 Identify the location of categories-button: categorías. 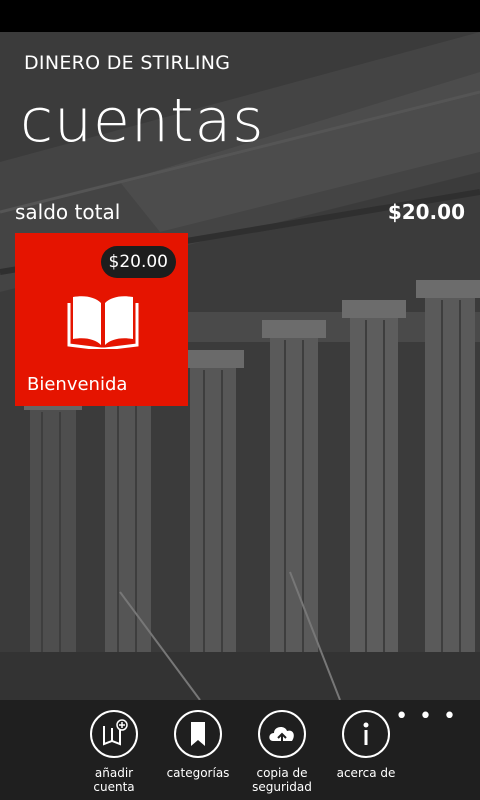
(198, 745).